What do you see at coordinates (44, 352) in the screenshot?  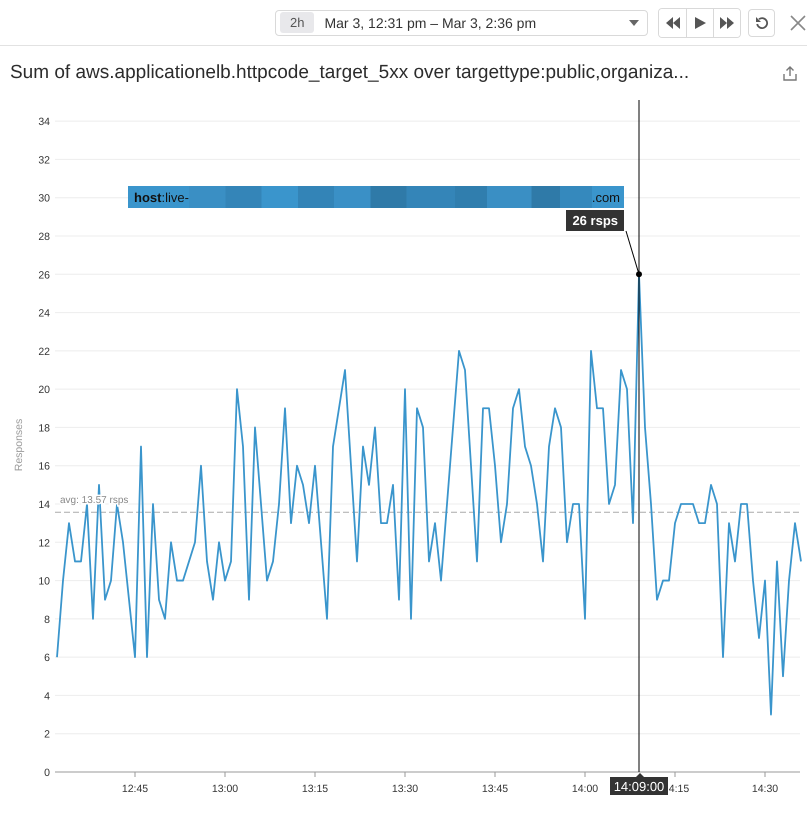 I see `y-tick-label: 22` at bounding box center [44, 352].